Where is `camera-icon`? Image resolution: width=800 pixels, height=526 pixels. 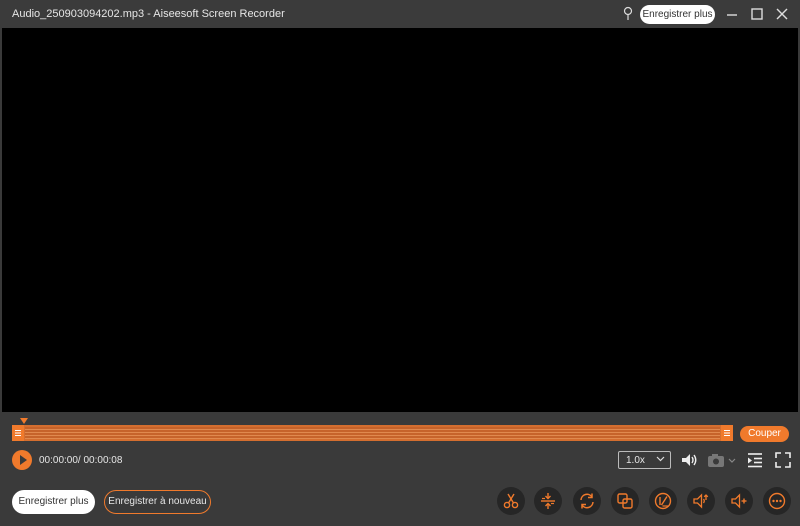 camera-icon is located at coordinates (722, 460).